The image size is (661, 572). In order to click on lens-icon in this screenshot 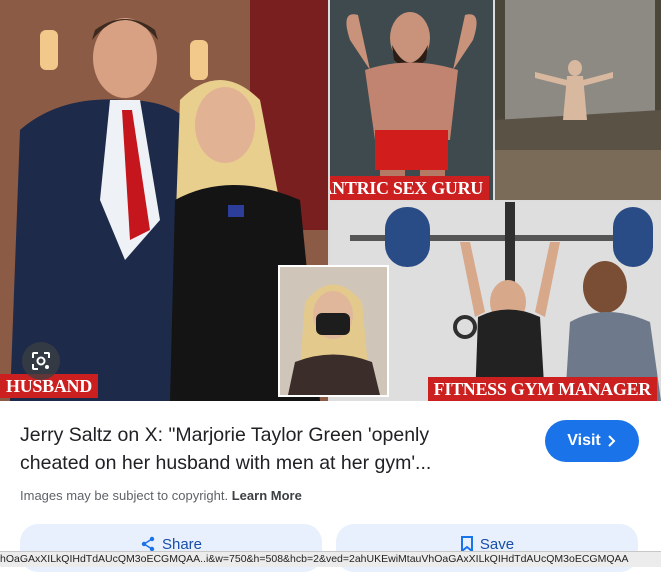, I will do `click(41, 361)`.